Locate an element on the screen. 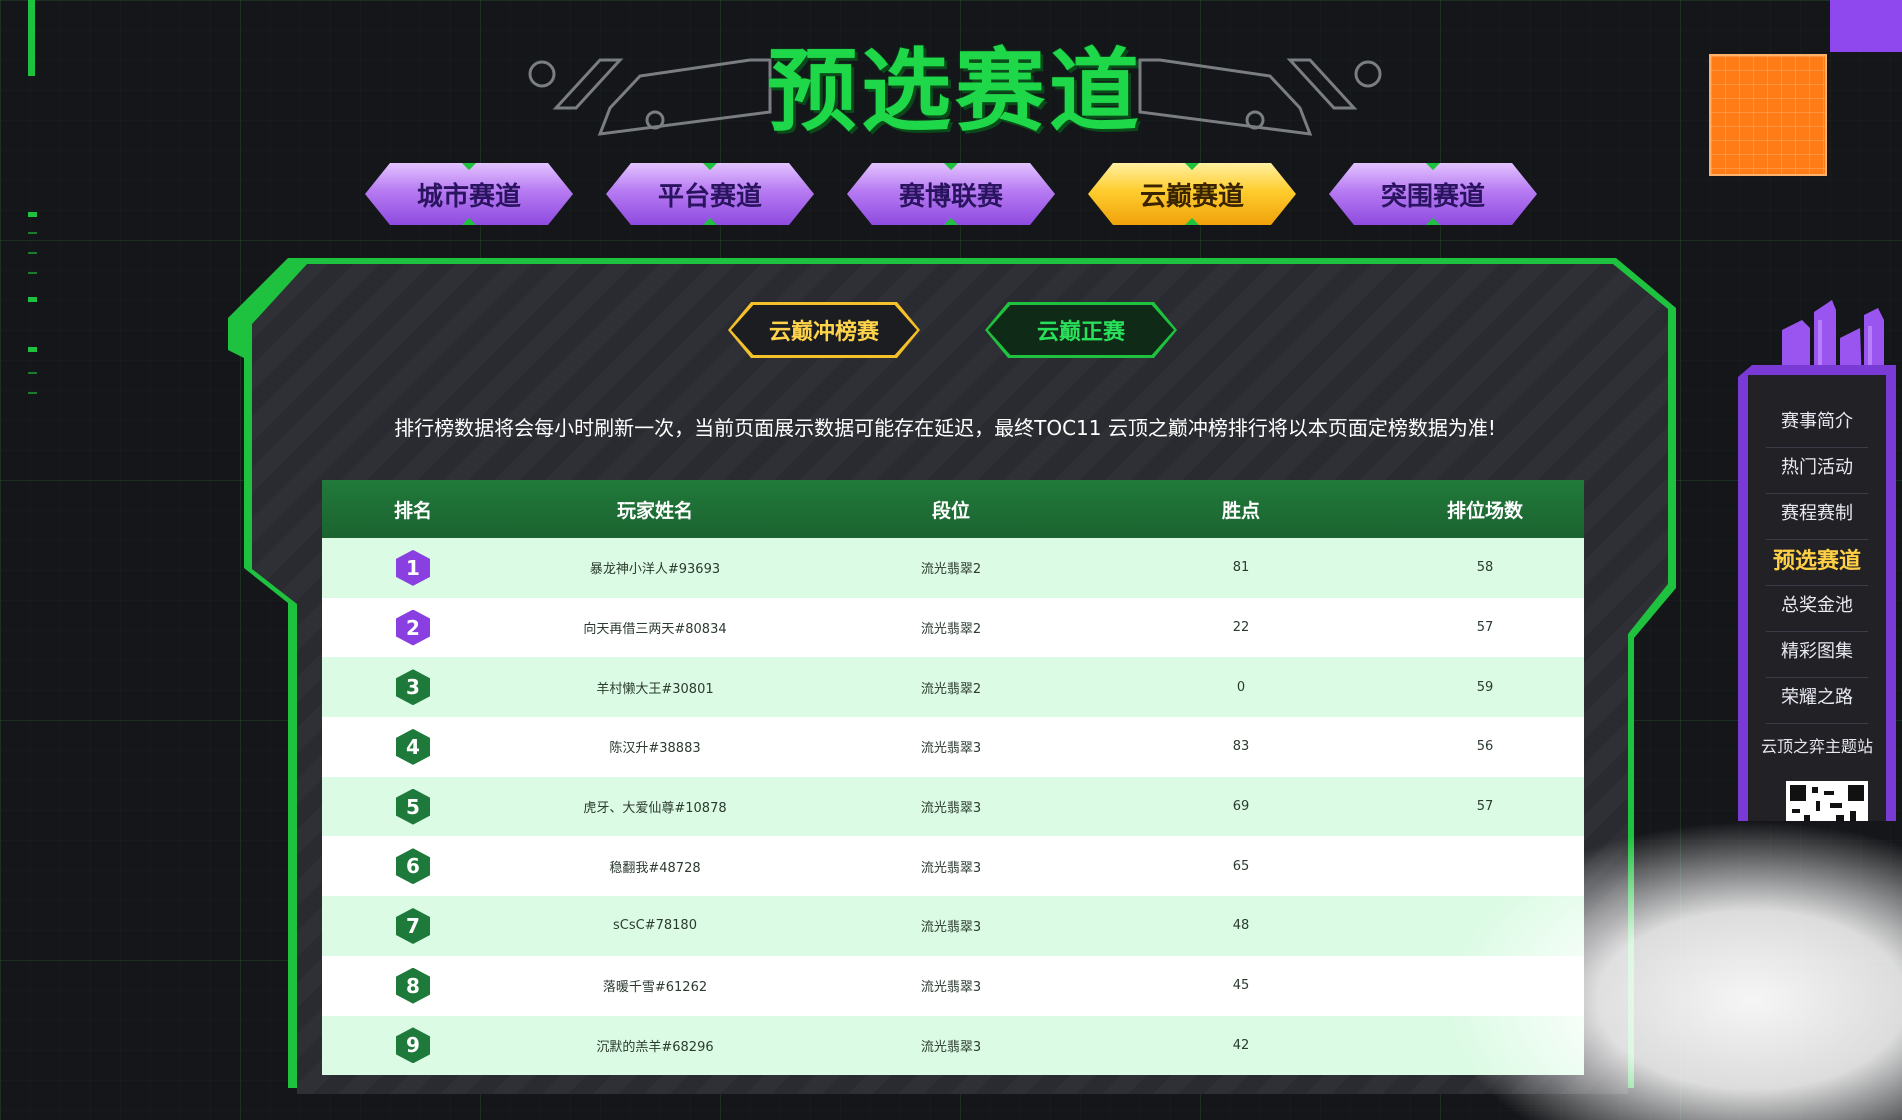  table-row: 6 稳翻我#48728 流光翡翠3 65 is located at coordinates (953, 866).